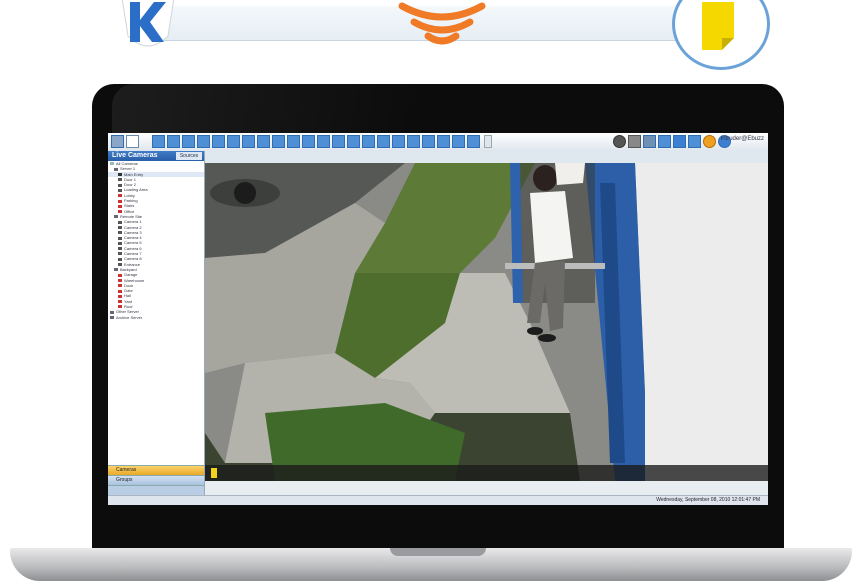  Describe the element at coordinates (127, 296) in the screenshot. I see `tree-item-label: Hall` at that location.